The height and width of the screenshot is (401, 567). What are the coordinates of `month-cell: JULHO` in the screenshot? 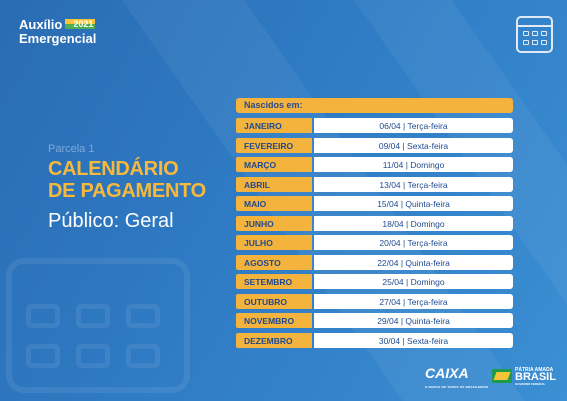 It's located at (274, 243).